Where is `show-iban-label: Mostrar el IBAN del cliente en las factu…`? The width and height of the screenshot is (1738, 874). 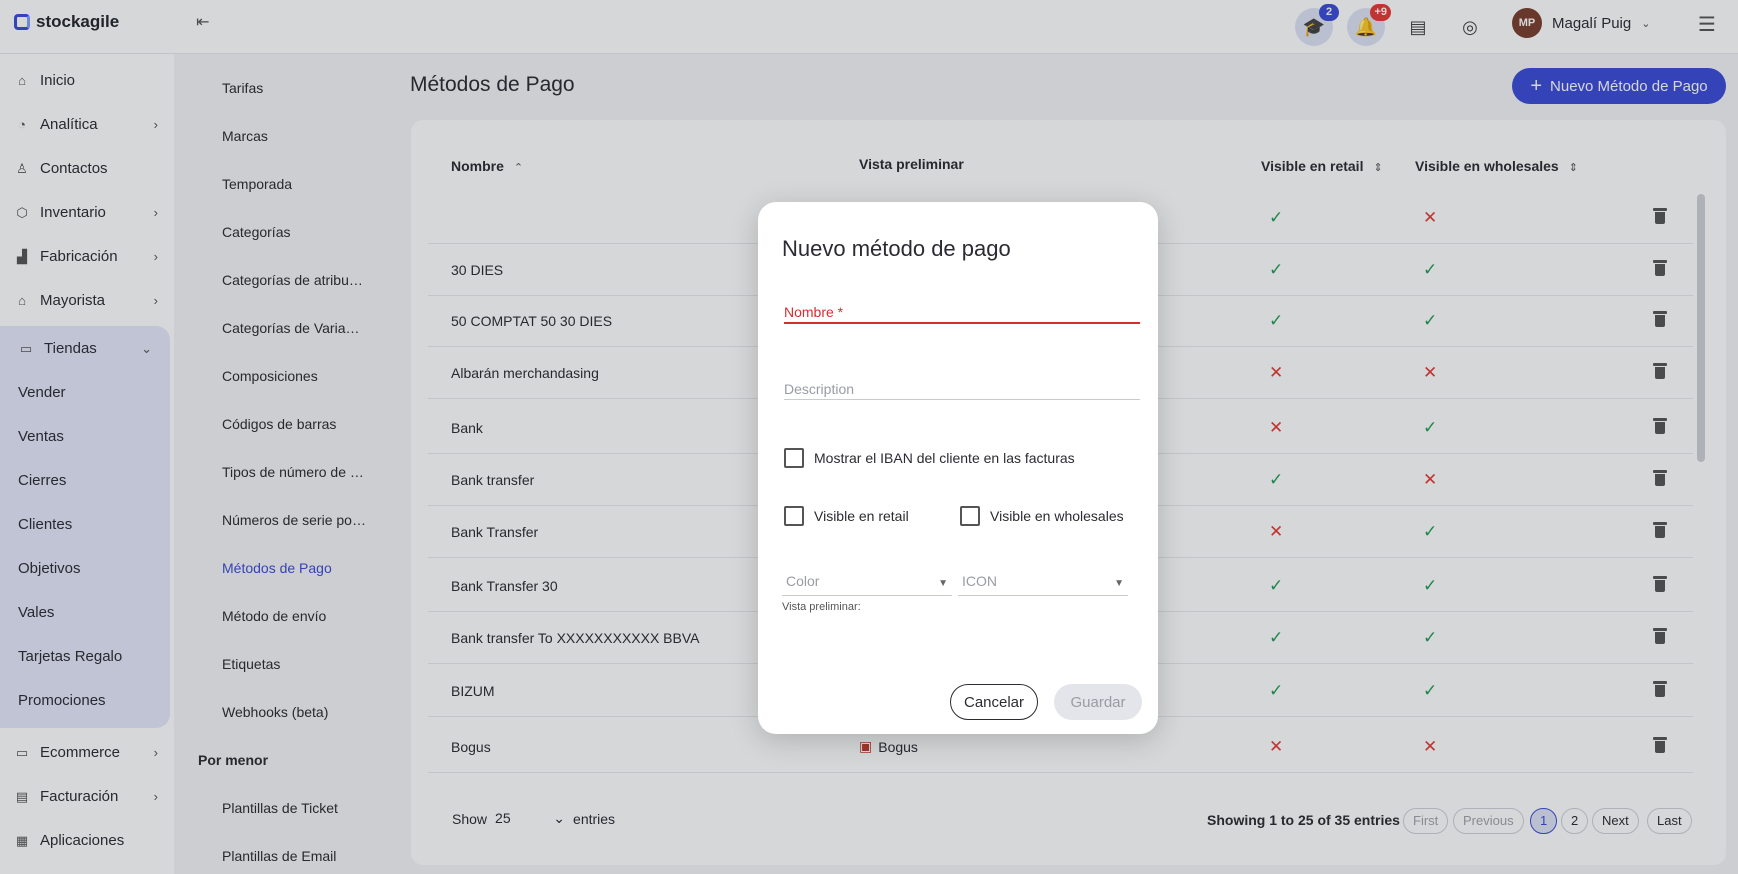
show-iban-label: Mostrar el IBAN del cliente en las factu… is located at coordinates (944, 458).